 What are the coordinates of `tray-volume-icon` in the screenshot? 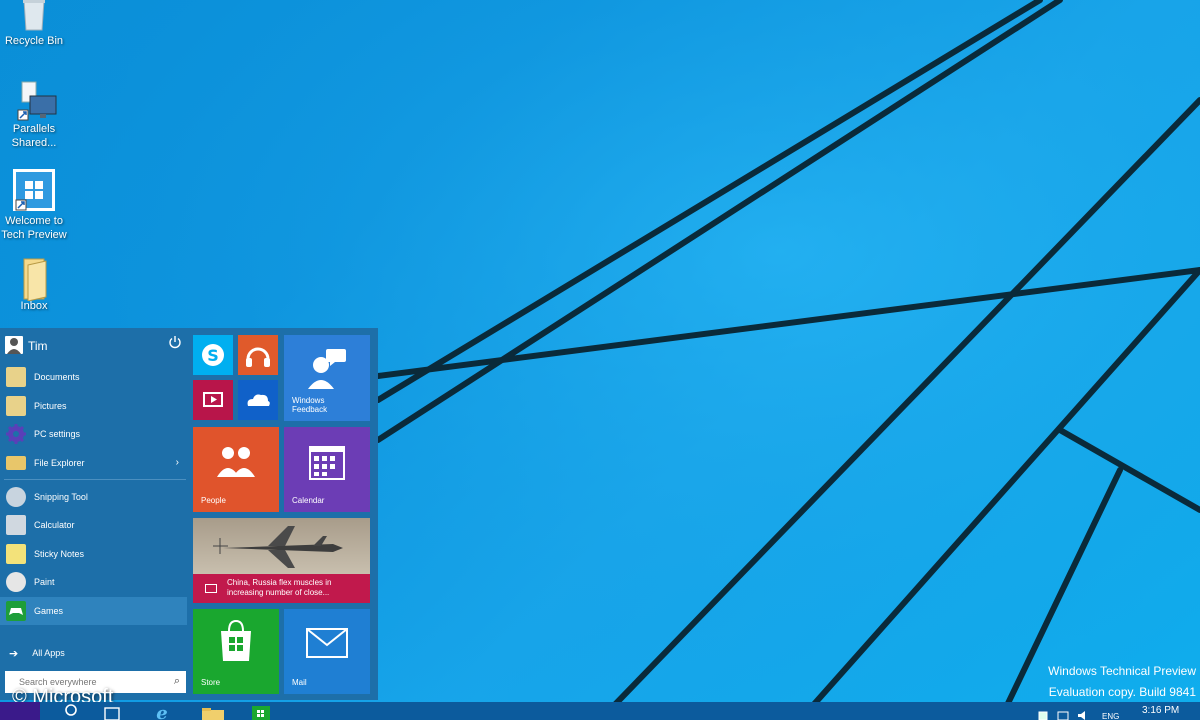 It's located at (1084, 711).